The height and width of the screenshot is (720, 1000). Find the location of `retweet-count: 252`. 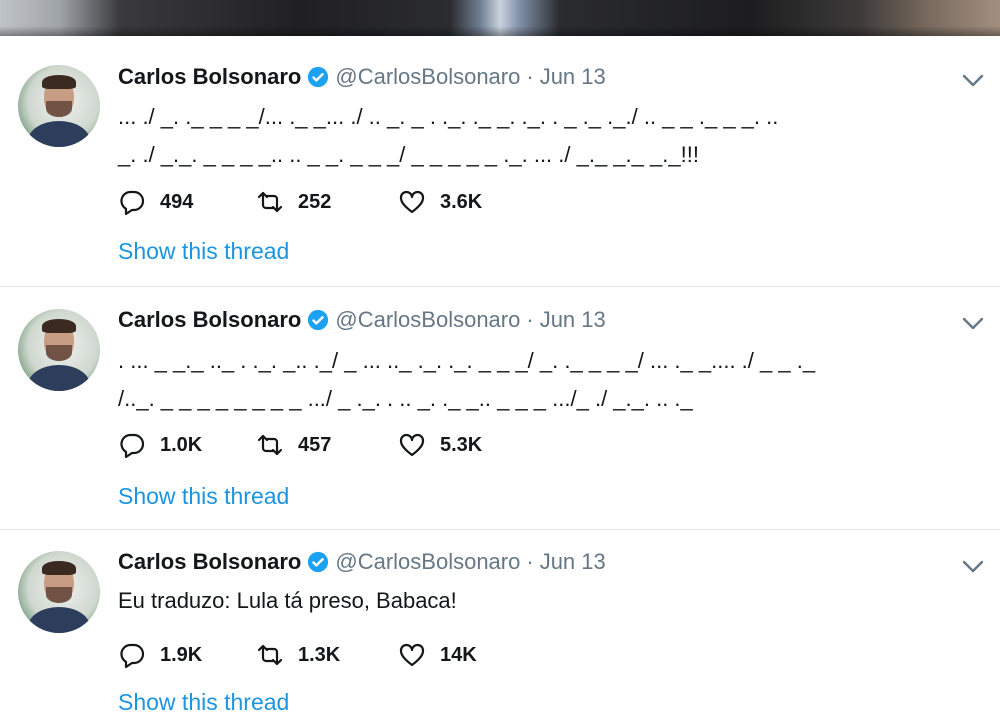

retweet-count: 252 is located at coordinates (315, 201).